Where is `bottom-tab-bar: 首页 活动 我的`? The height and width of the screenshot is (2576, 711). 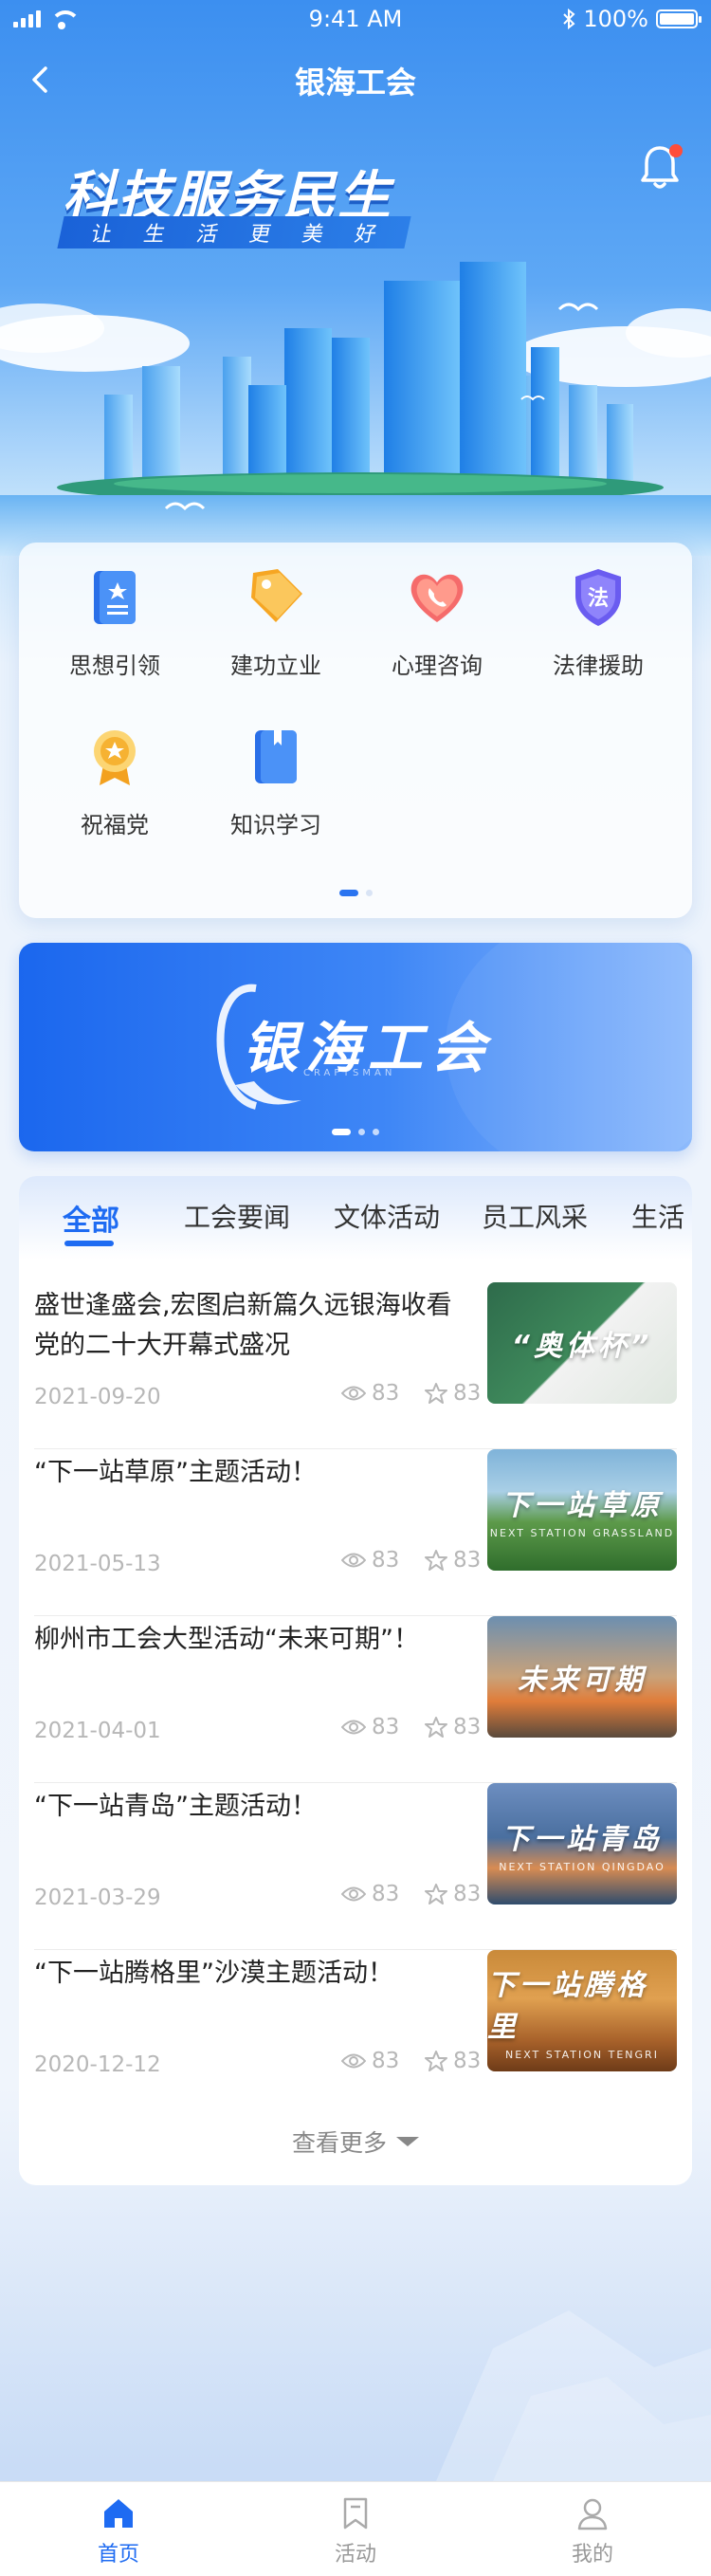
bottom-tab-bar: 首页 活动 我的 is located at coordinates (355, 2528).